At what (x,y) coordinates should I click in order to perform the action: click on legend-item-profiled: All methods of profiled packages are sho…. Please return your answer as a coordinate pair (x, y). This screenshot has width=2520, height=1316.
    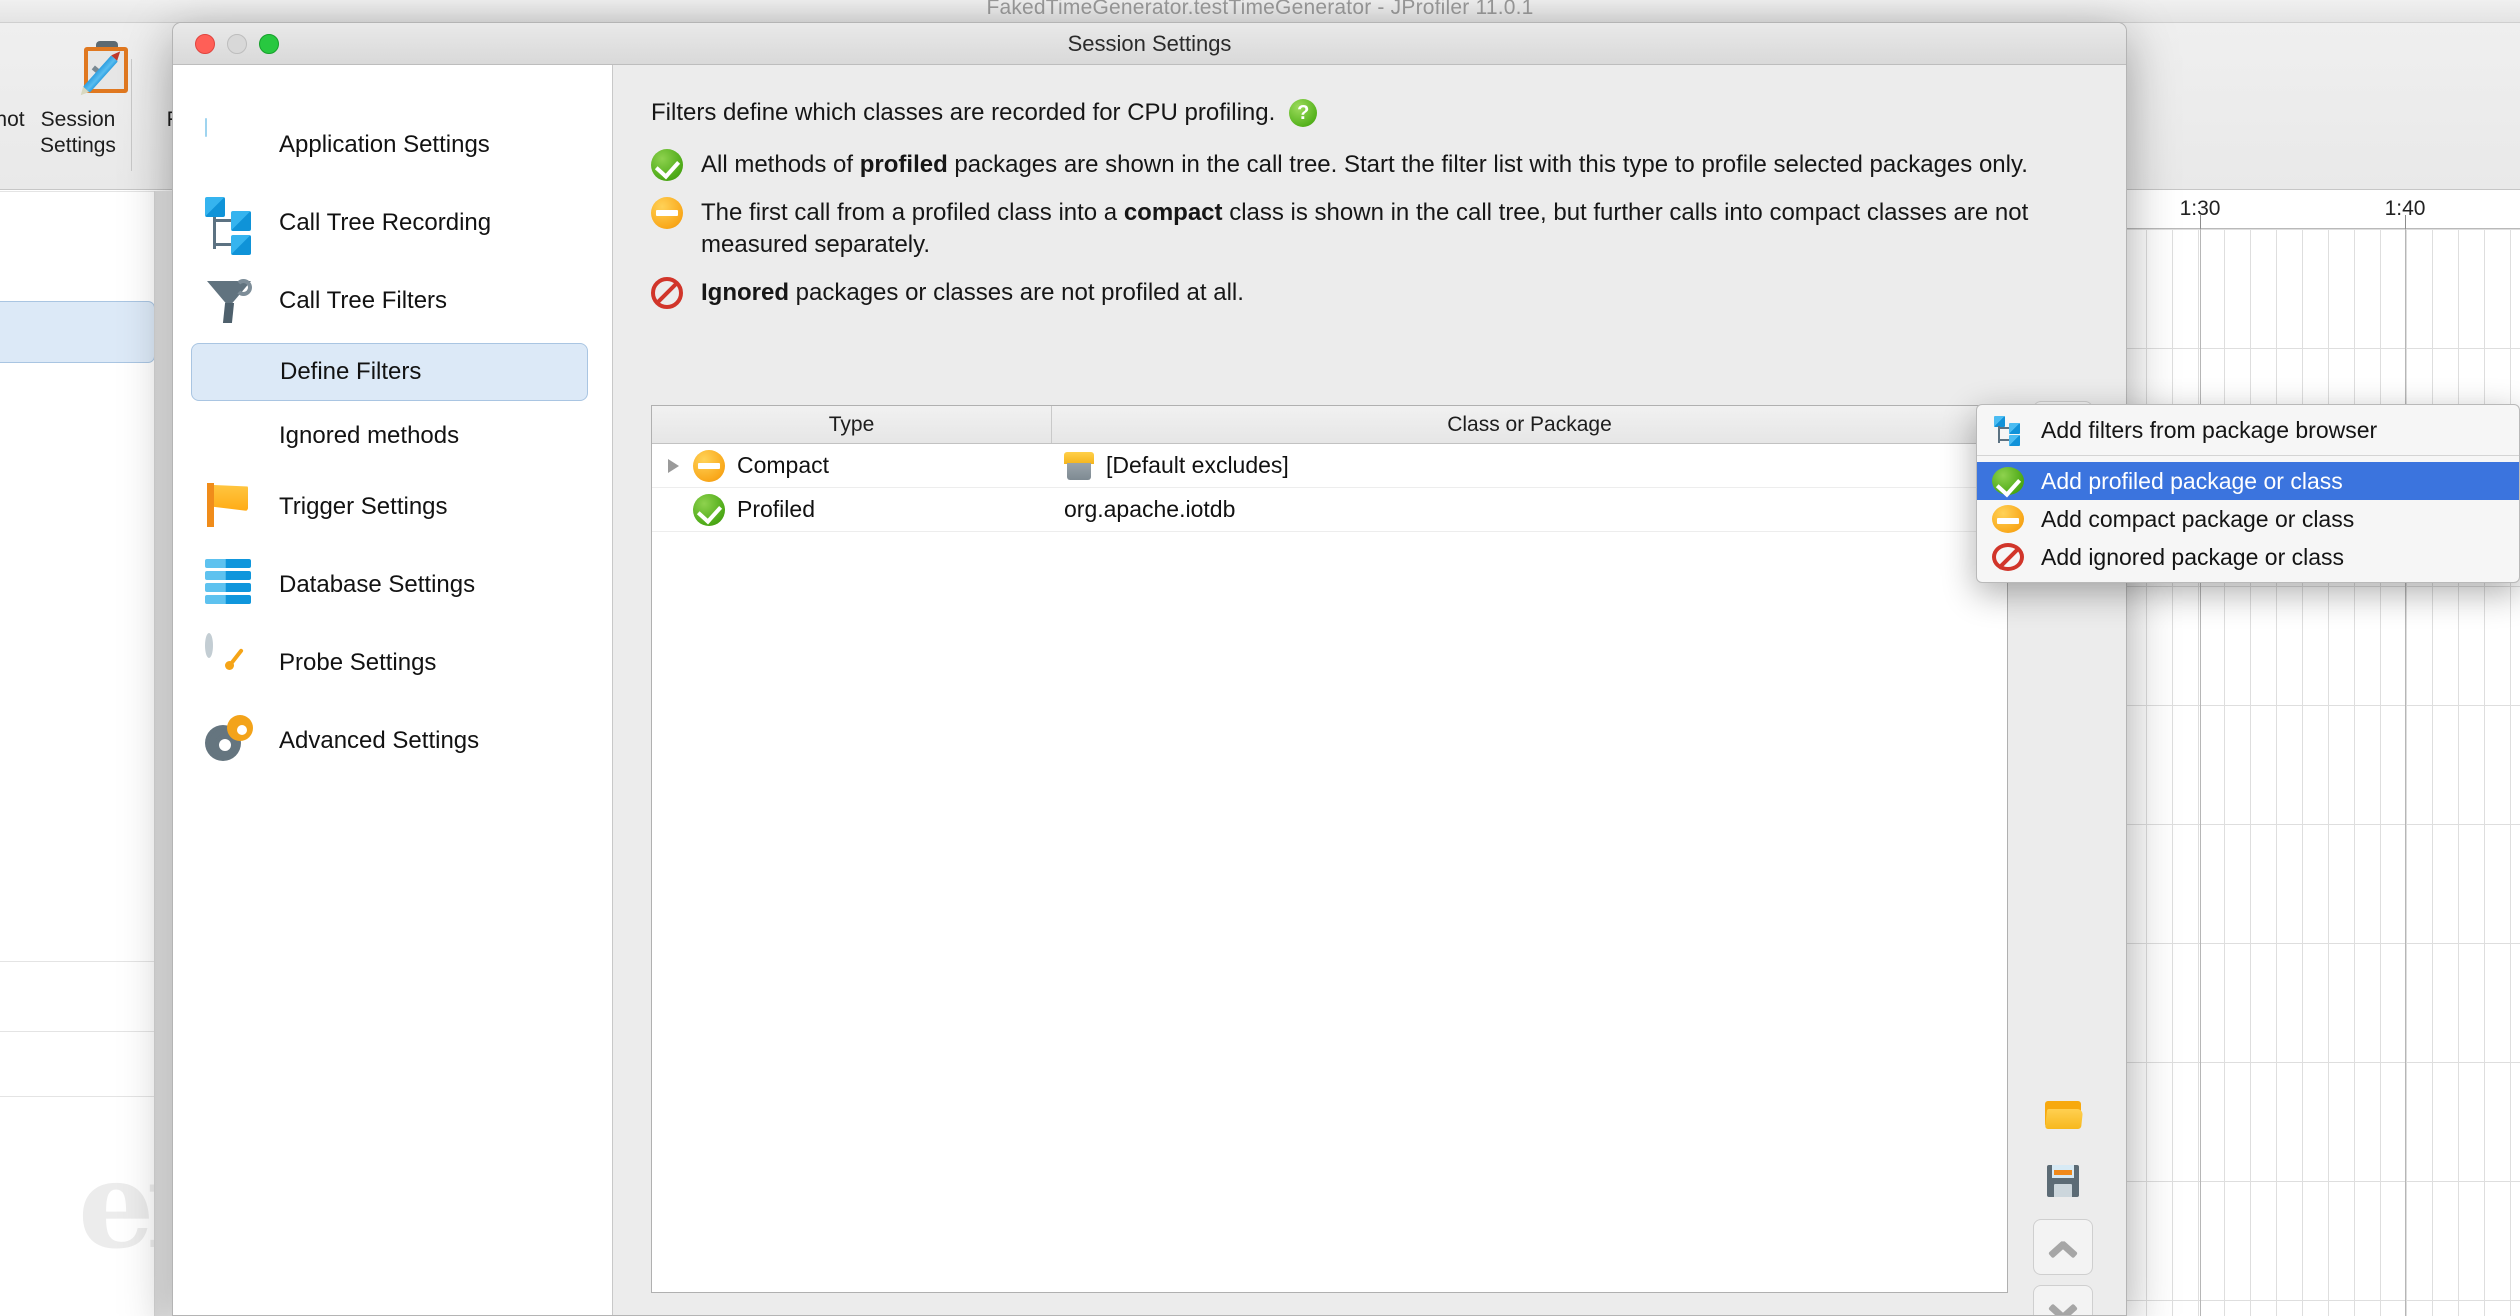
    Looking at the image, I should click on (1369, 165).